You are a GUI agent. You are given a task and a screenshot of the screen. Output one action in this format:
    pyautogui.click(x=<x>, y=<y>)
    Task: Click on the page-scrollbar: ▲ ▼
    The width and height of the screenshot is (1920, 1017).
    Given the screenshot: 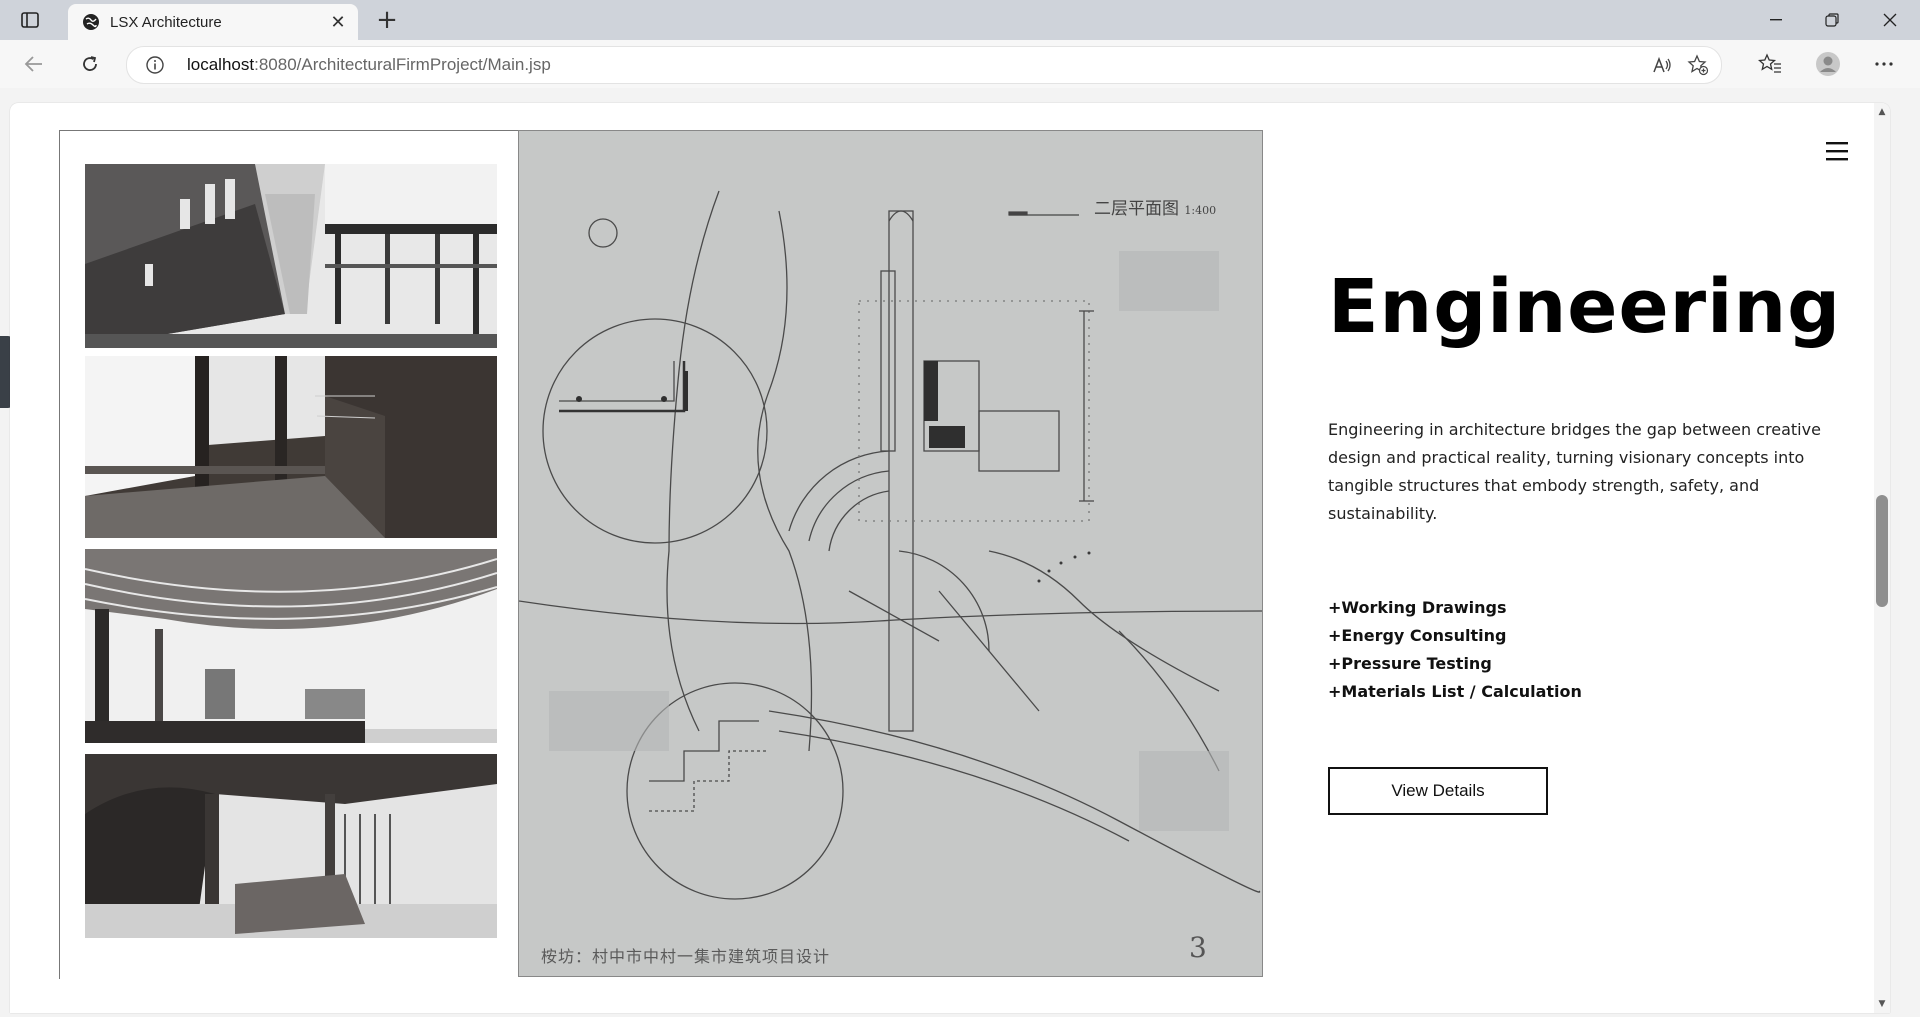 What is the action you would take?
    pyautogui.click(x=1882, y=558)
    